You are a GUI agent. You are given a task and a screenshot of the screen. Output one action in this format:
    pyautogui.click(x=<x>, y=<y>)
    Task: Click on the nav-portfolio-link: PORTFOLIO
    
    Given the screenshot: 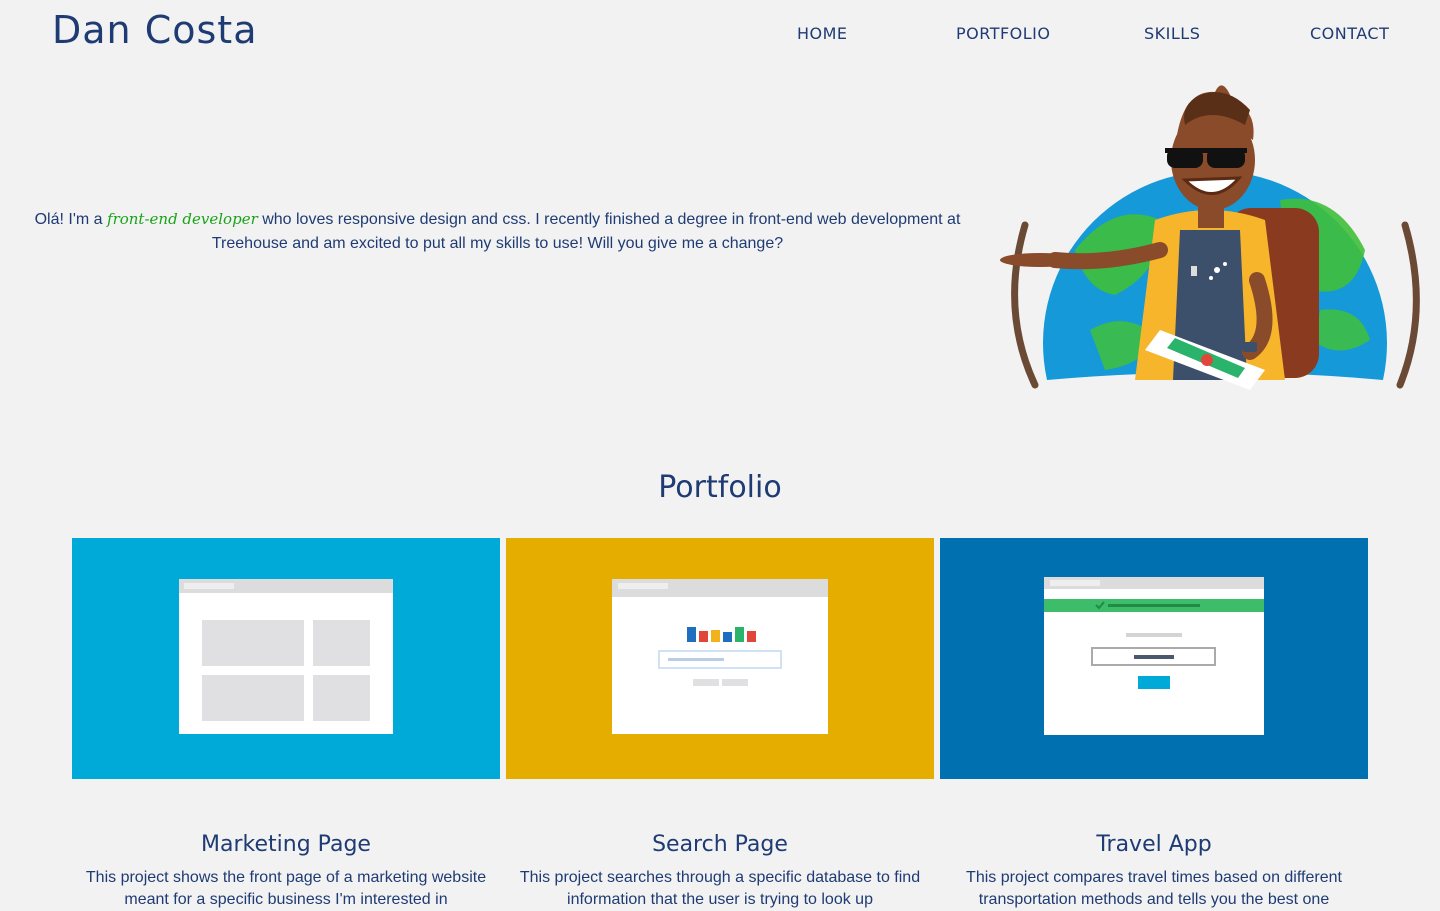 What is the action you would take?
    pyautogui.click(x=1003, y=33)
    